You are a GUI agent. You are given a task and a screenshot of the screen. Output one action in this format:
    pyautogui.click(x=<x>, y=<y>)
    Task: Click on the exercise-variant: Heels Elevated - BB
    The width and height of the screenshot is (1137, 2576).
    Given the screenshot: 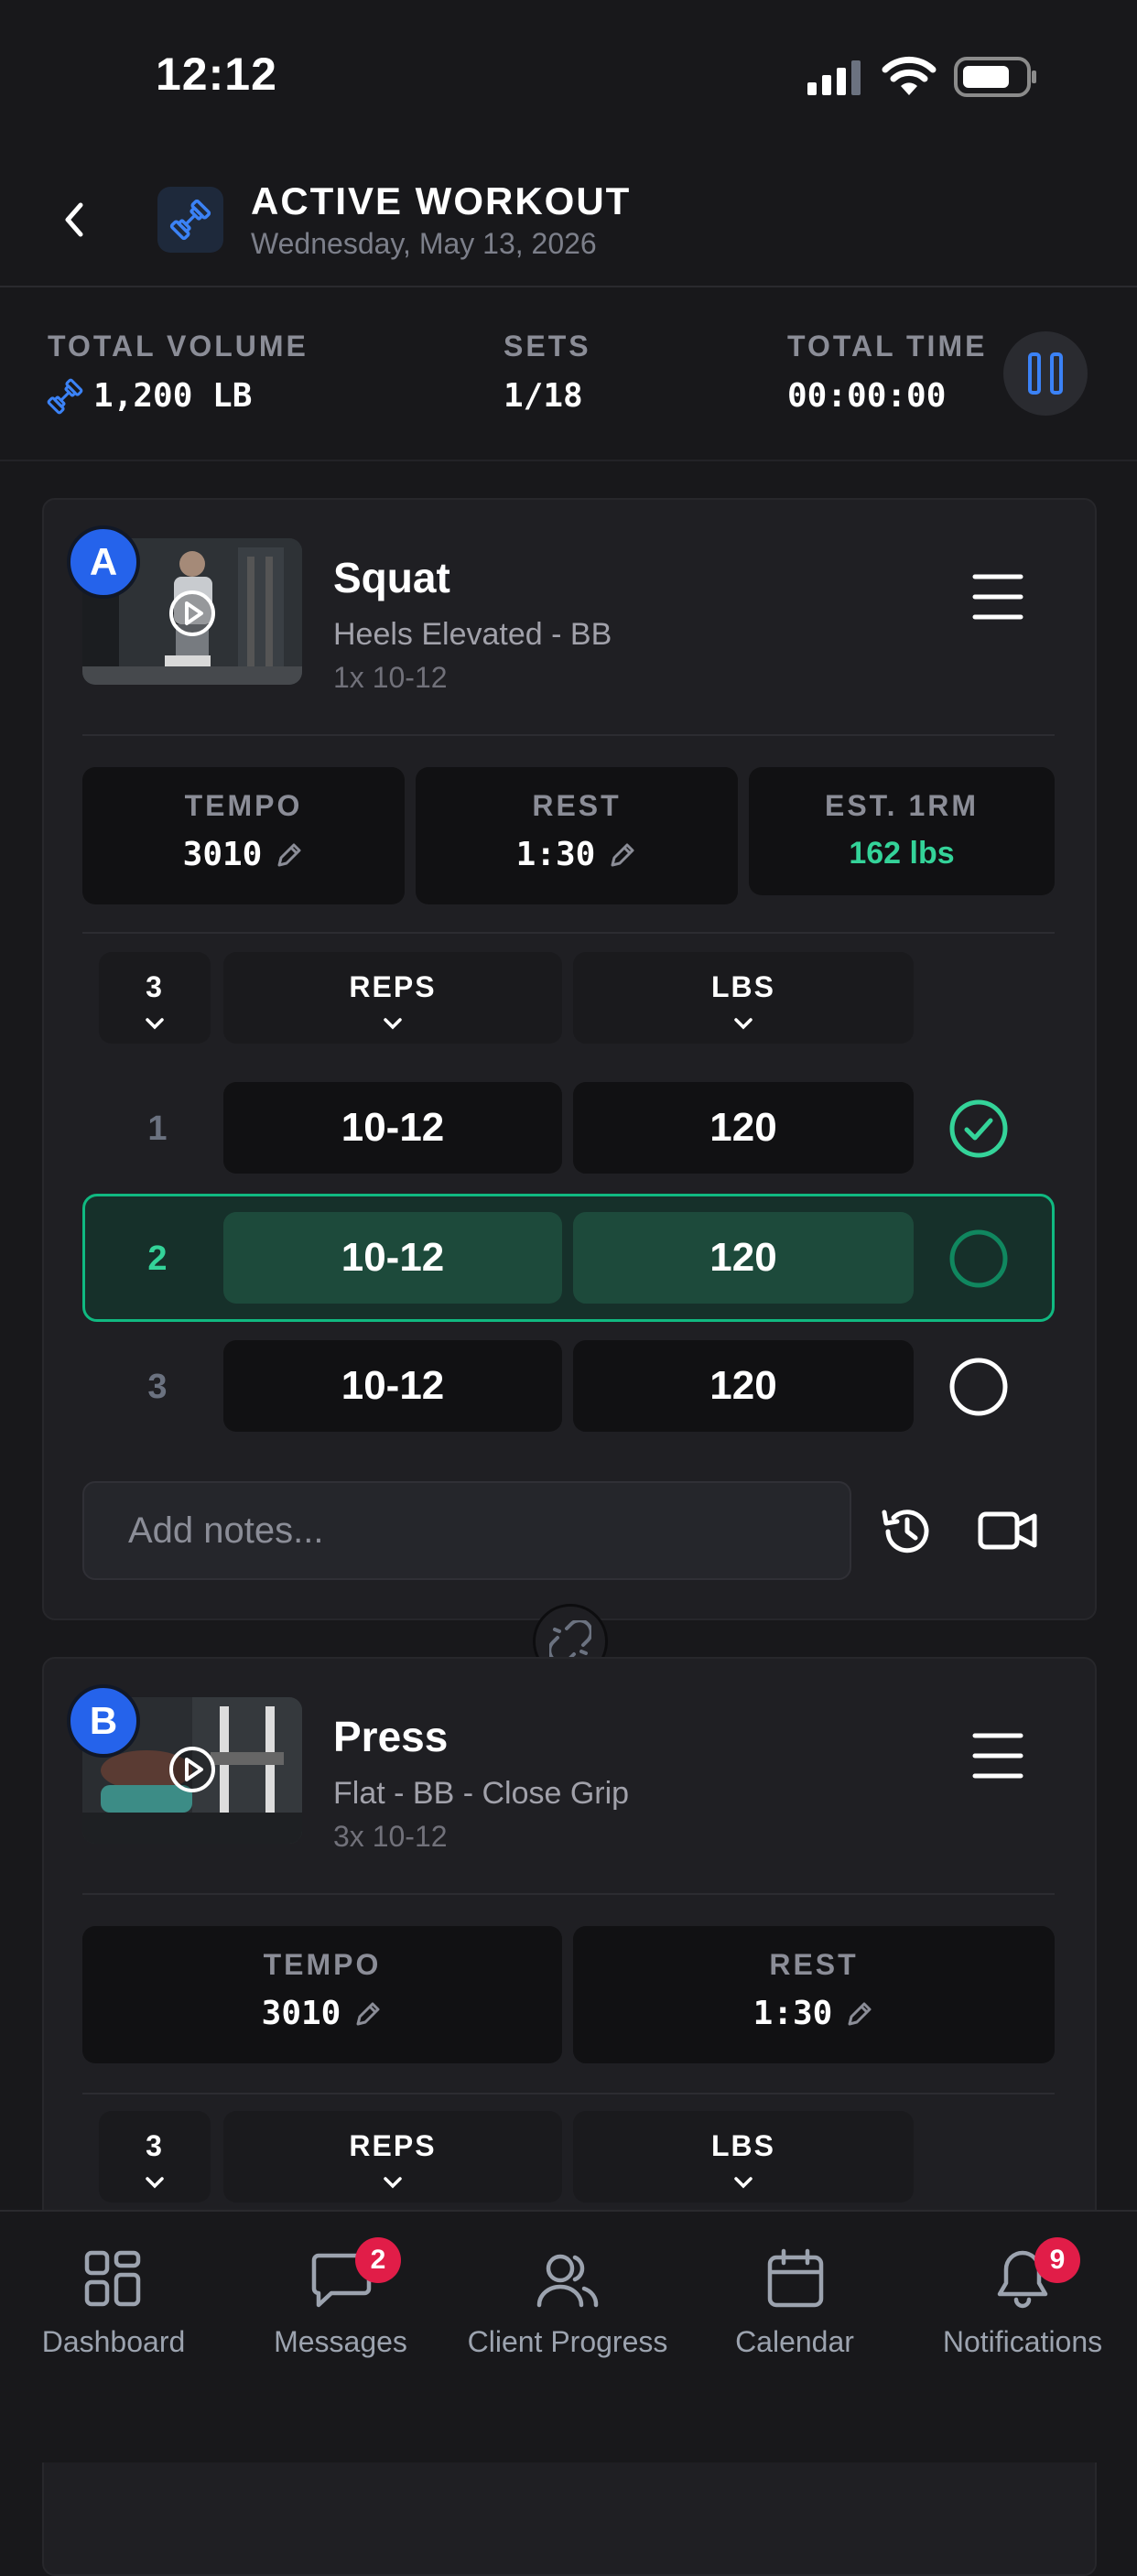 What is the action you would take?
    pyautogui.click(x=473, y=635)
    